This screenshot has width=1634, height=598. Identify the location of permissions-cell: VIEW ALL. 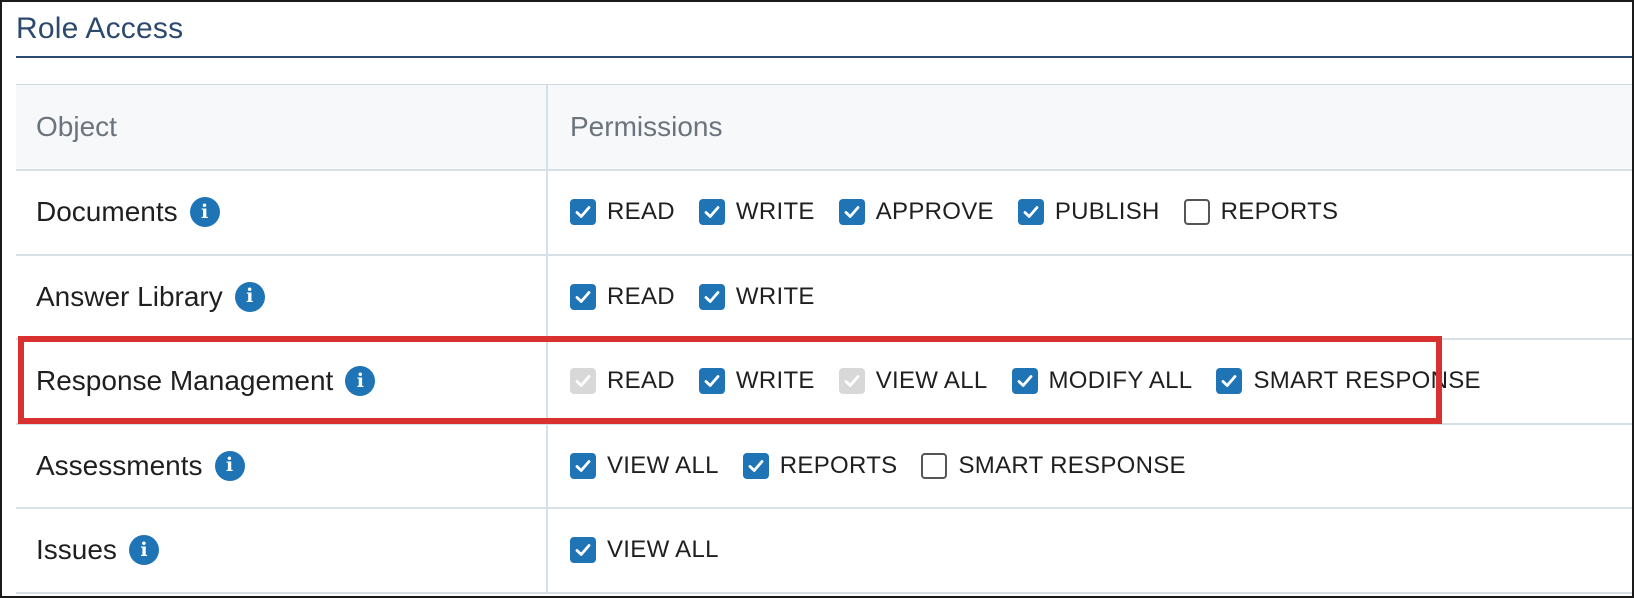
(1090, 550).